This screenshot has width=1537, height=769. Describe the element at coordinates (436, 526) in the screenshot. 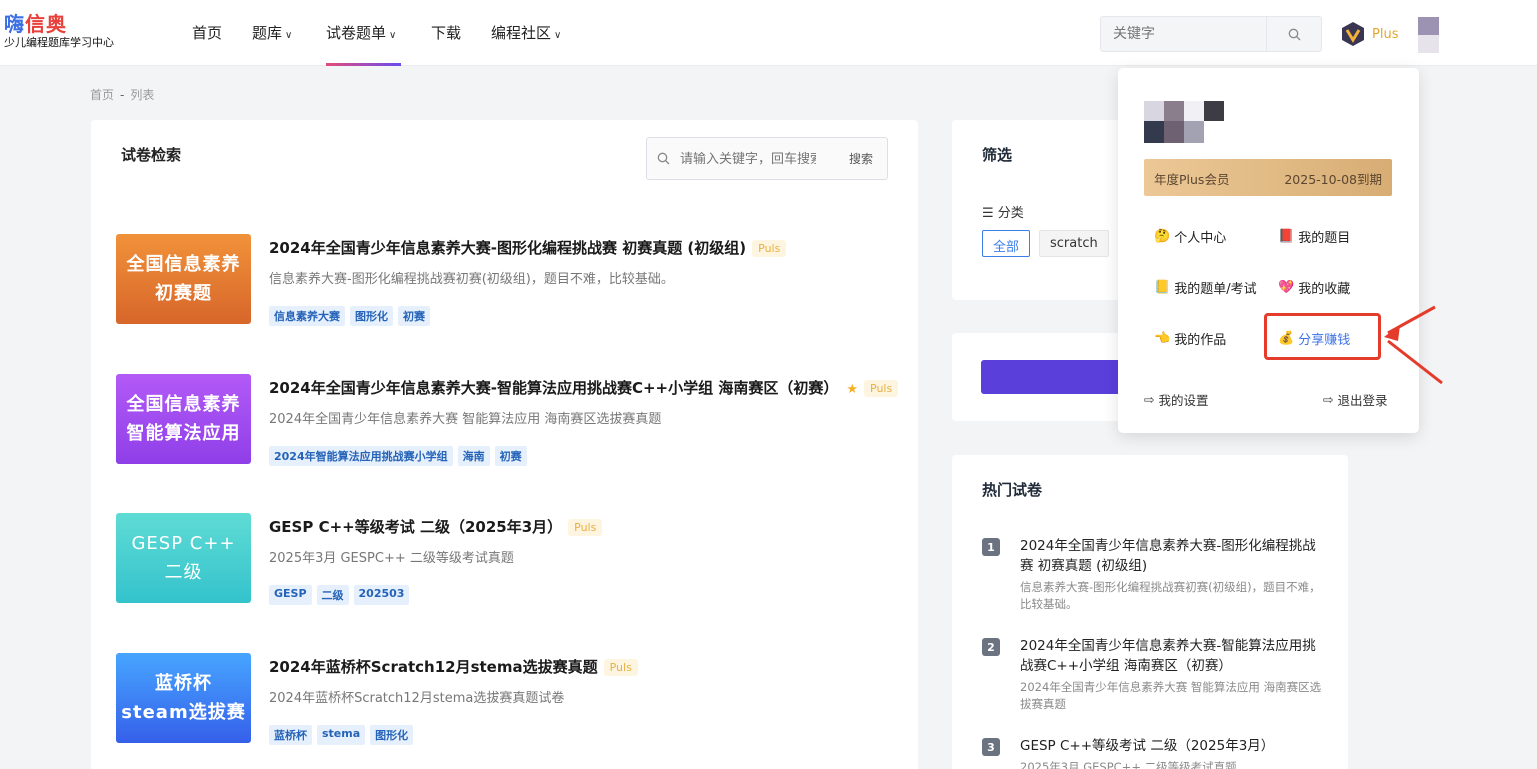

I see `paper-title: GESP C++等级考试 二级（2025年3月） Puls` at that location.